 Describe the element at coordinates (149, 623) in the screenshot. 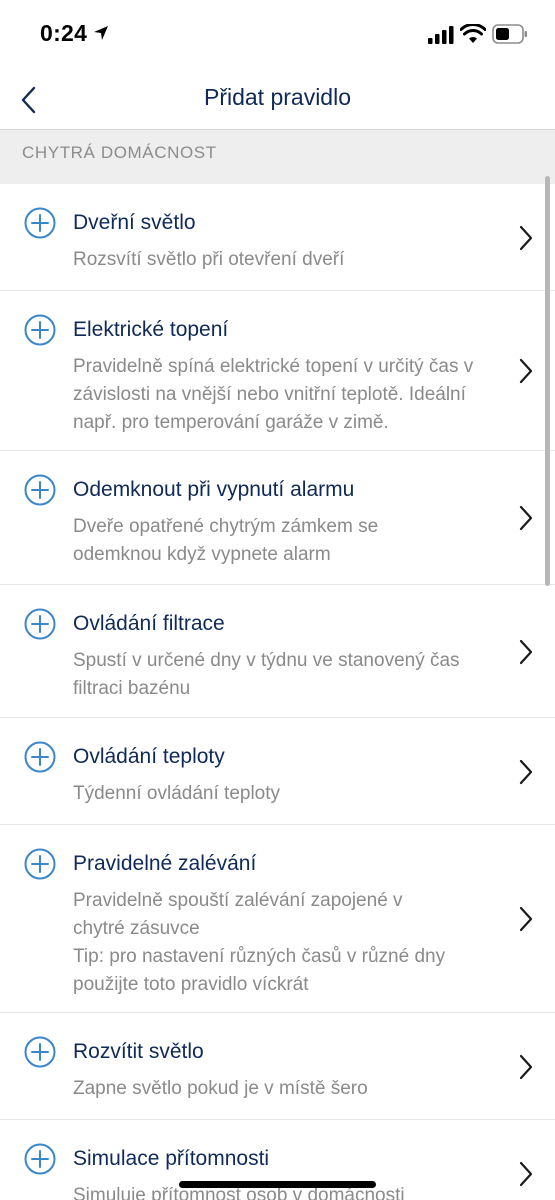

I see `rule-title: Ovládání filtrace` at that location.